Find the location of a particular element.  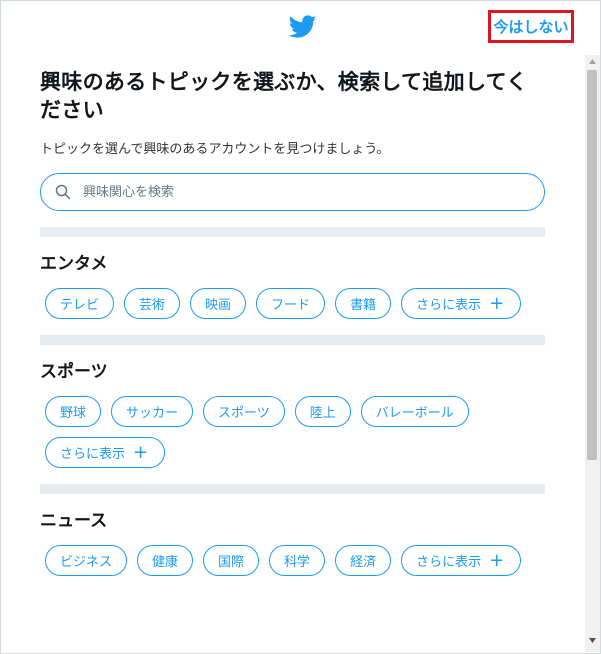

page-subtitle: トピックを選んで興味のあるアカウントを見つけましょう。 is located at coordinates (215, 149).